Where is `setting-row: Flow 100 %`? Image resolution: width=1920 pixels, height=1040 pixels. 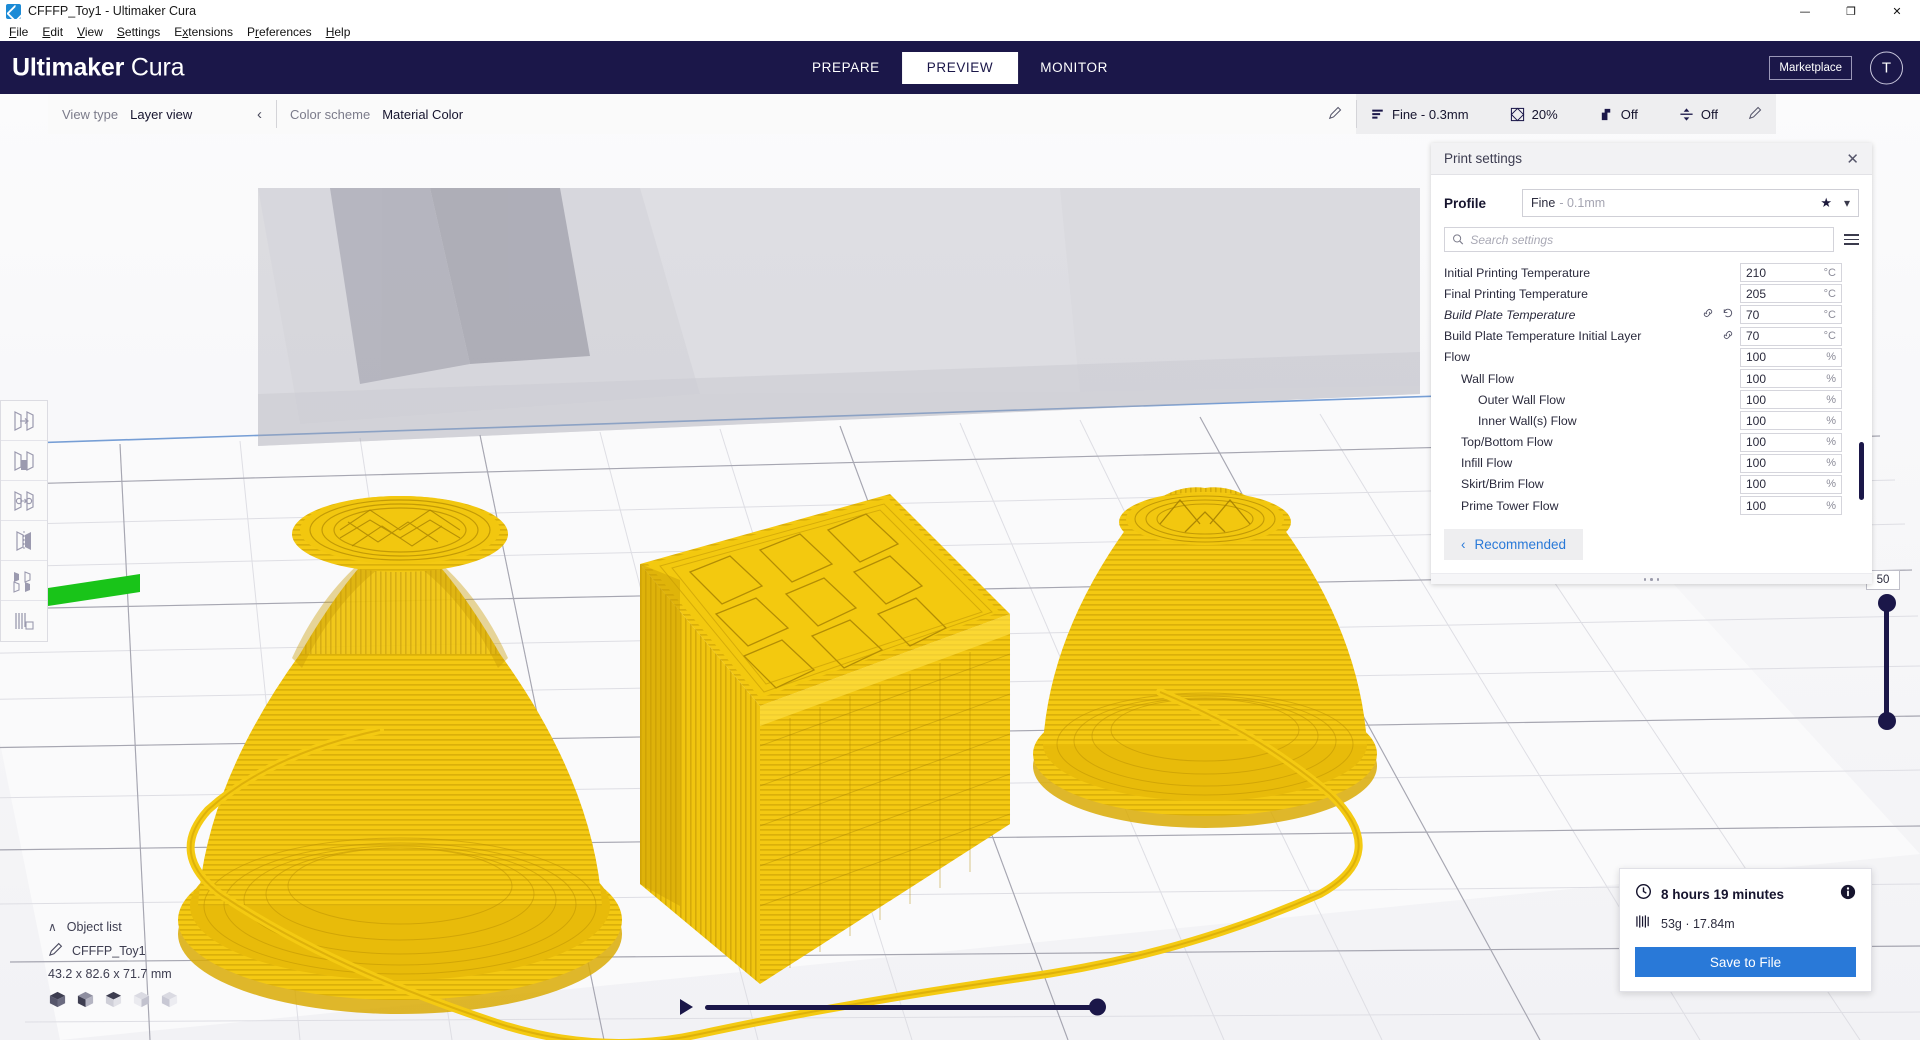 setting-row: Flow 100 % is located at coordinates (1651, 357).